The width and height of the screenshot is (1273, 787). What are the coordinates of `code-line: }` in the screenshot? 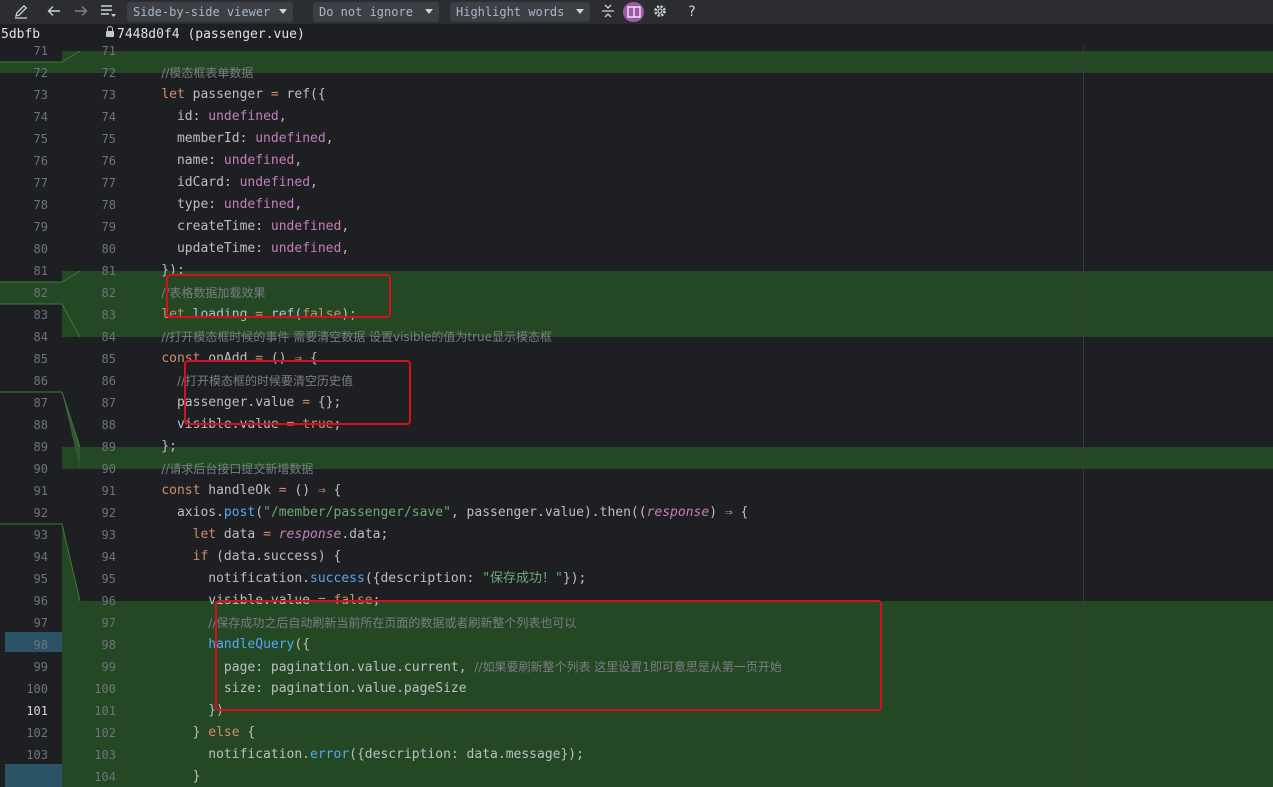 It's located at (165, 776).